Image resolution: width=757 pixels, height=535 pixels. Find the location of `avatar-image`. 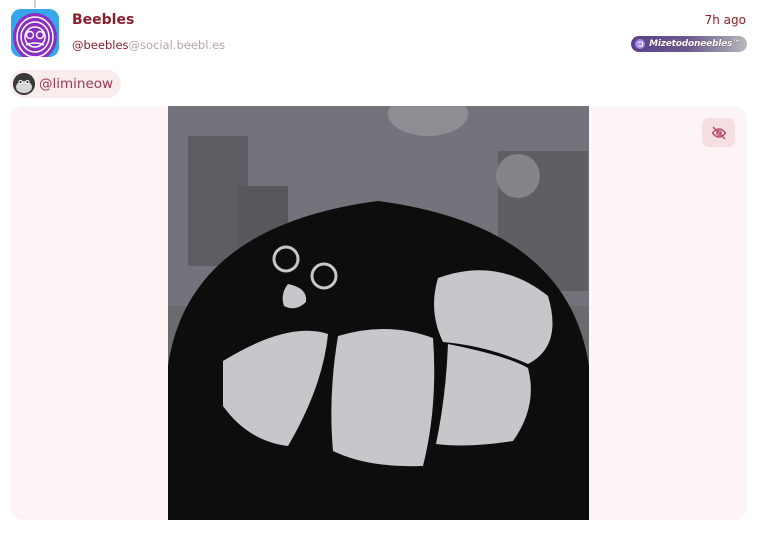

avatar-image is located at coordinates (35, 33).